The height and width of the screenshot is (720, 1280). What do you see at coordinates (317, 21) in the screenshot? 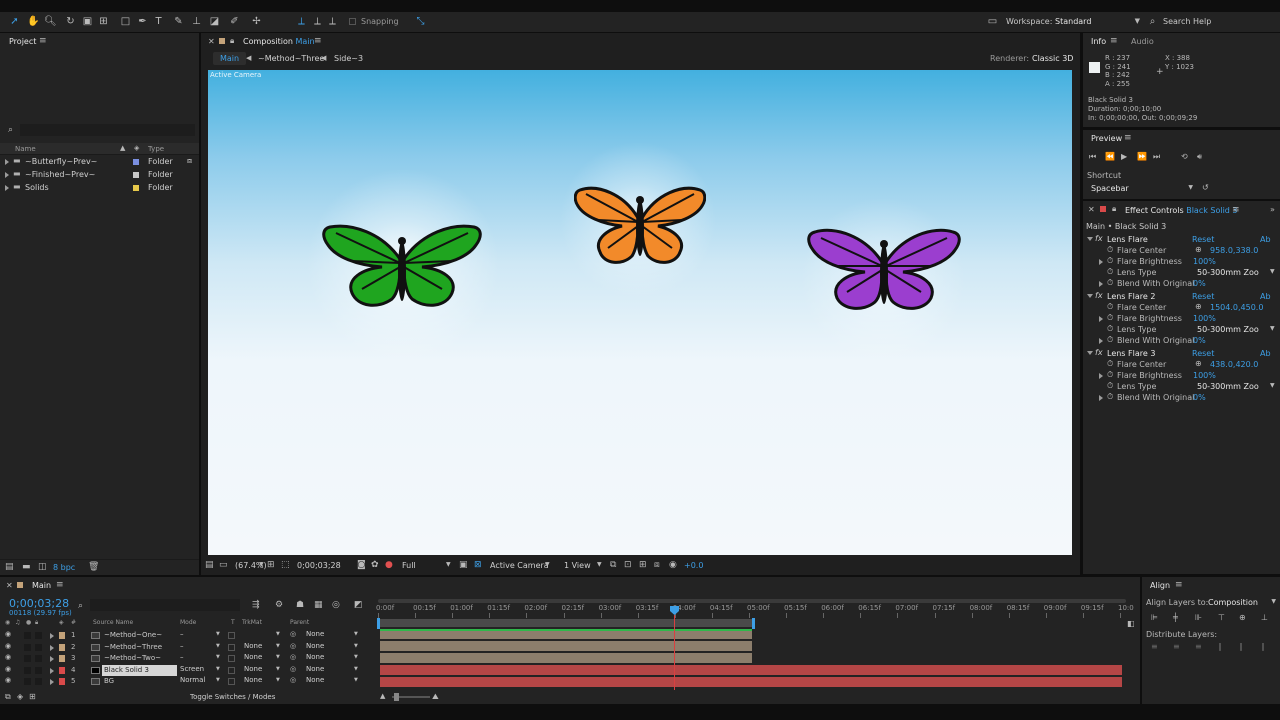
I see `world-axis-icon: ⟂` at bounding box center [317, 21].